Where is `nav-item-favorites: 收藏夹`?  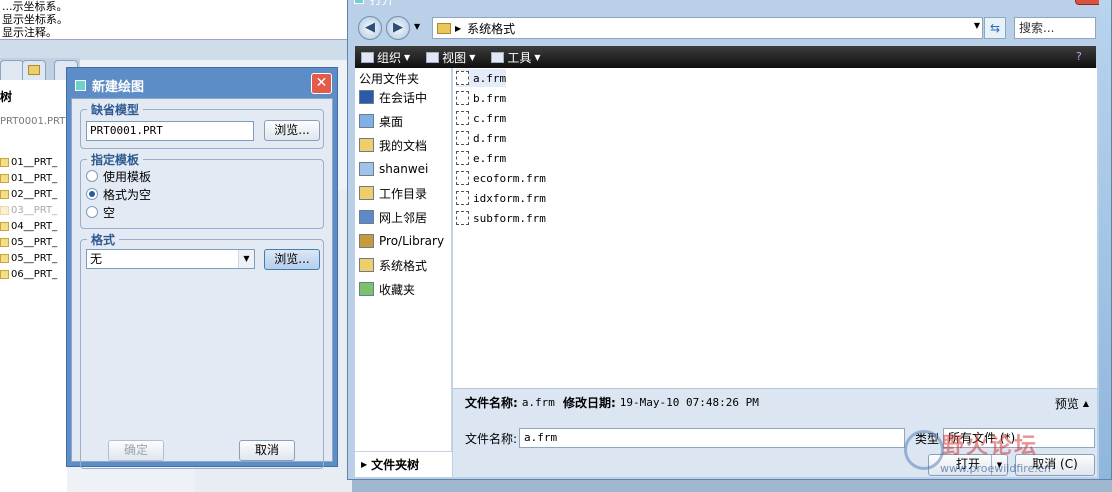
nav-item-favorites: 收藏夹 is located at coordinates (387, 289).